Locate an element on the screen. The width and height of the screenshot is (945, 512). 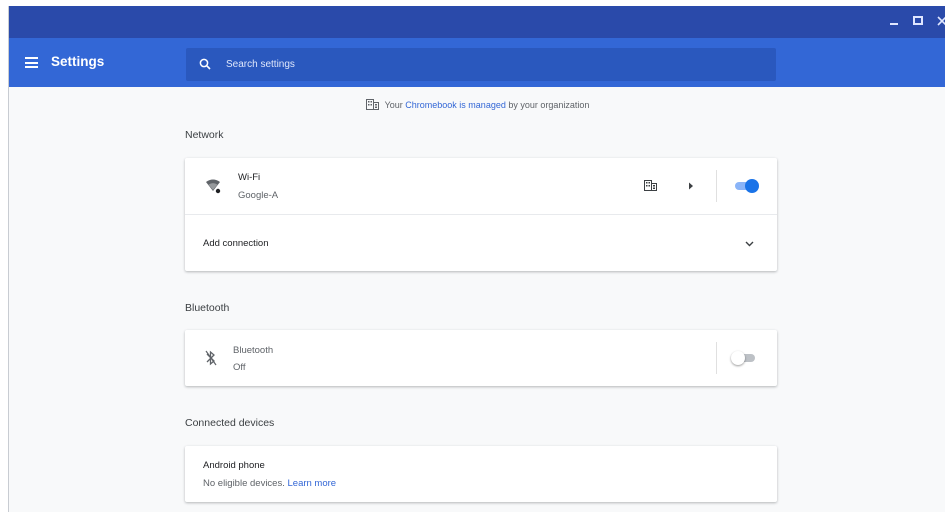
wifi-network-name: Google-A is located at coordinates (258, 195).